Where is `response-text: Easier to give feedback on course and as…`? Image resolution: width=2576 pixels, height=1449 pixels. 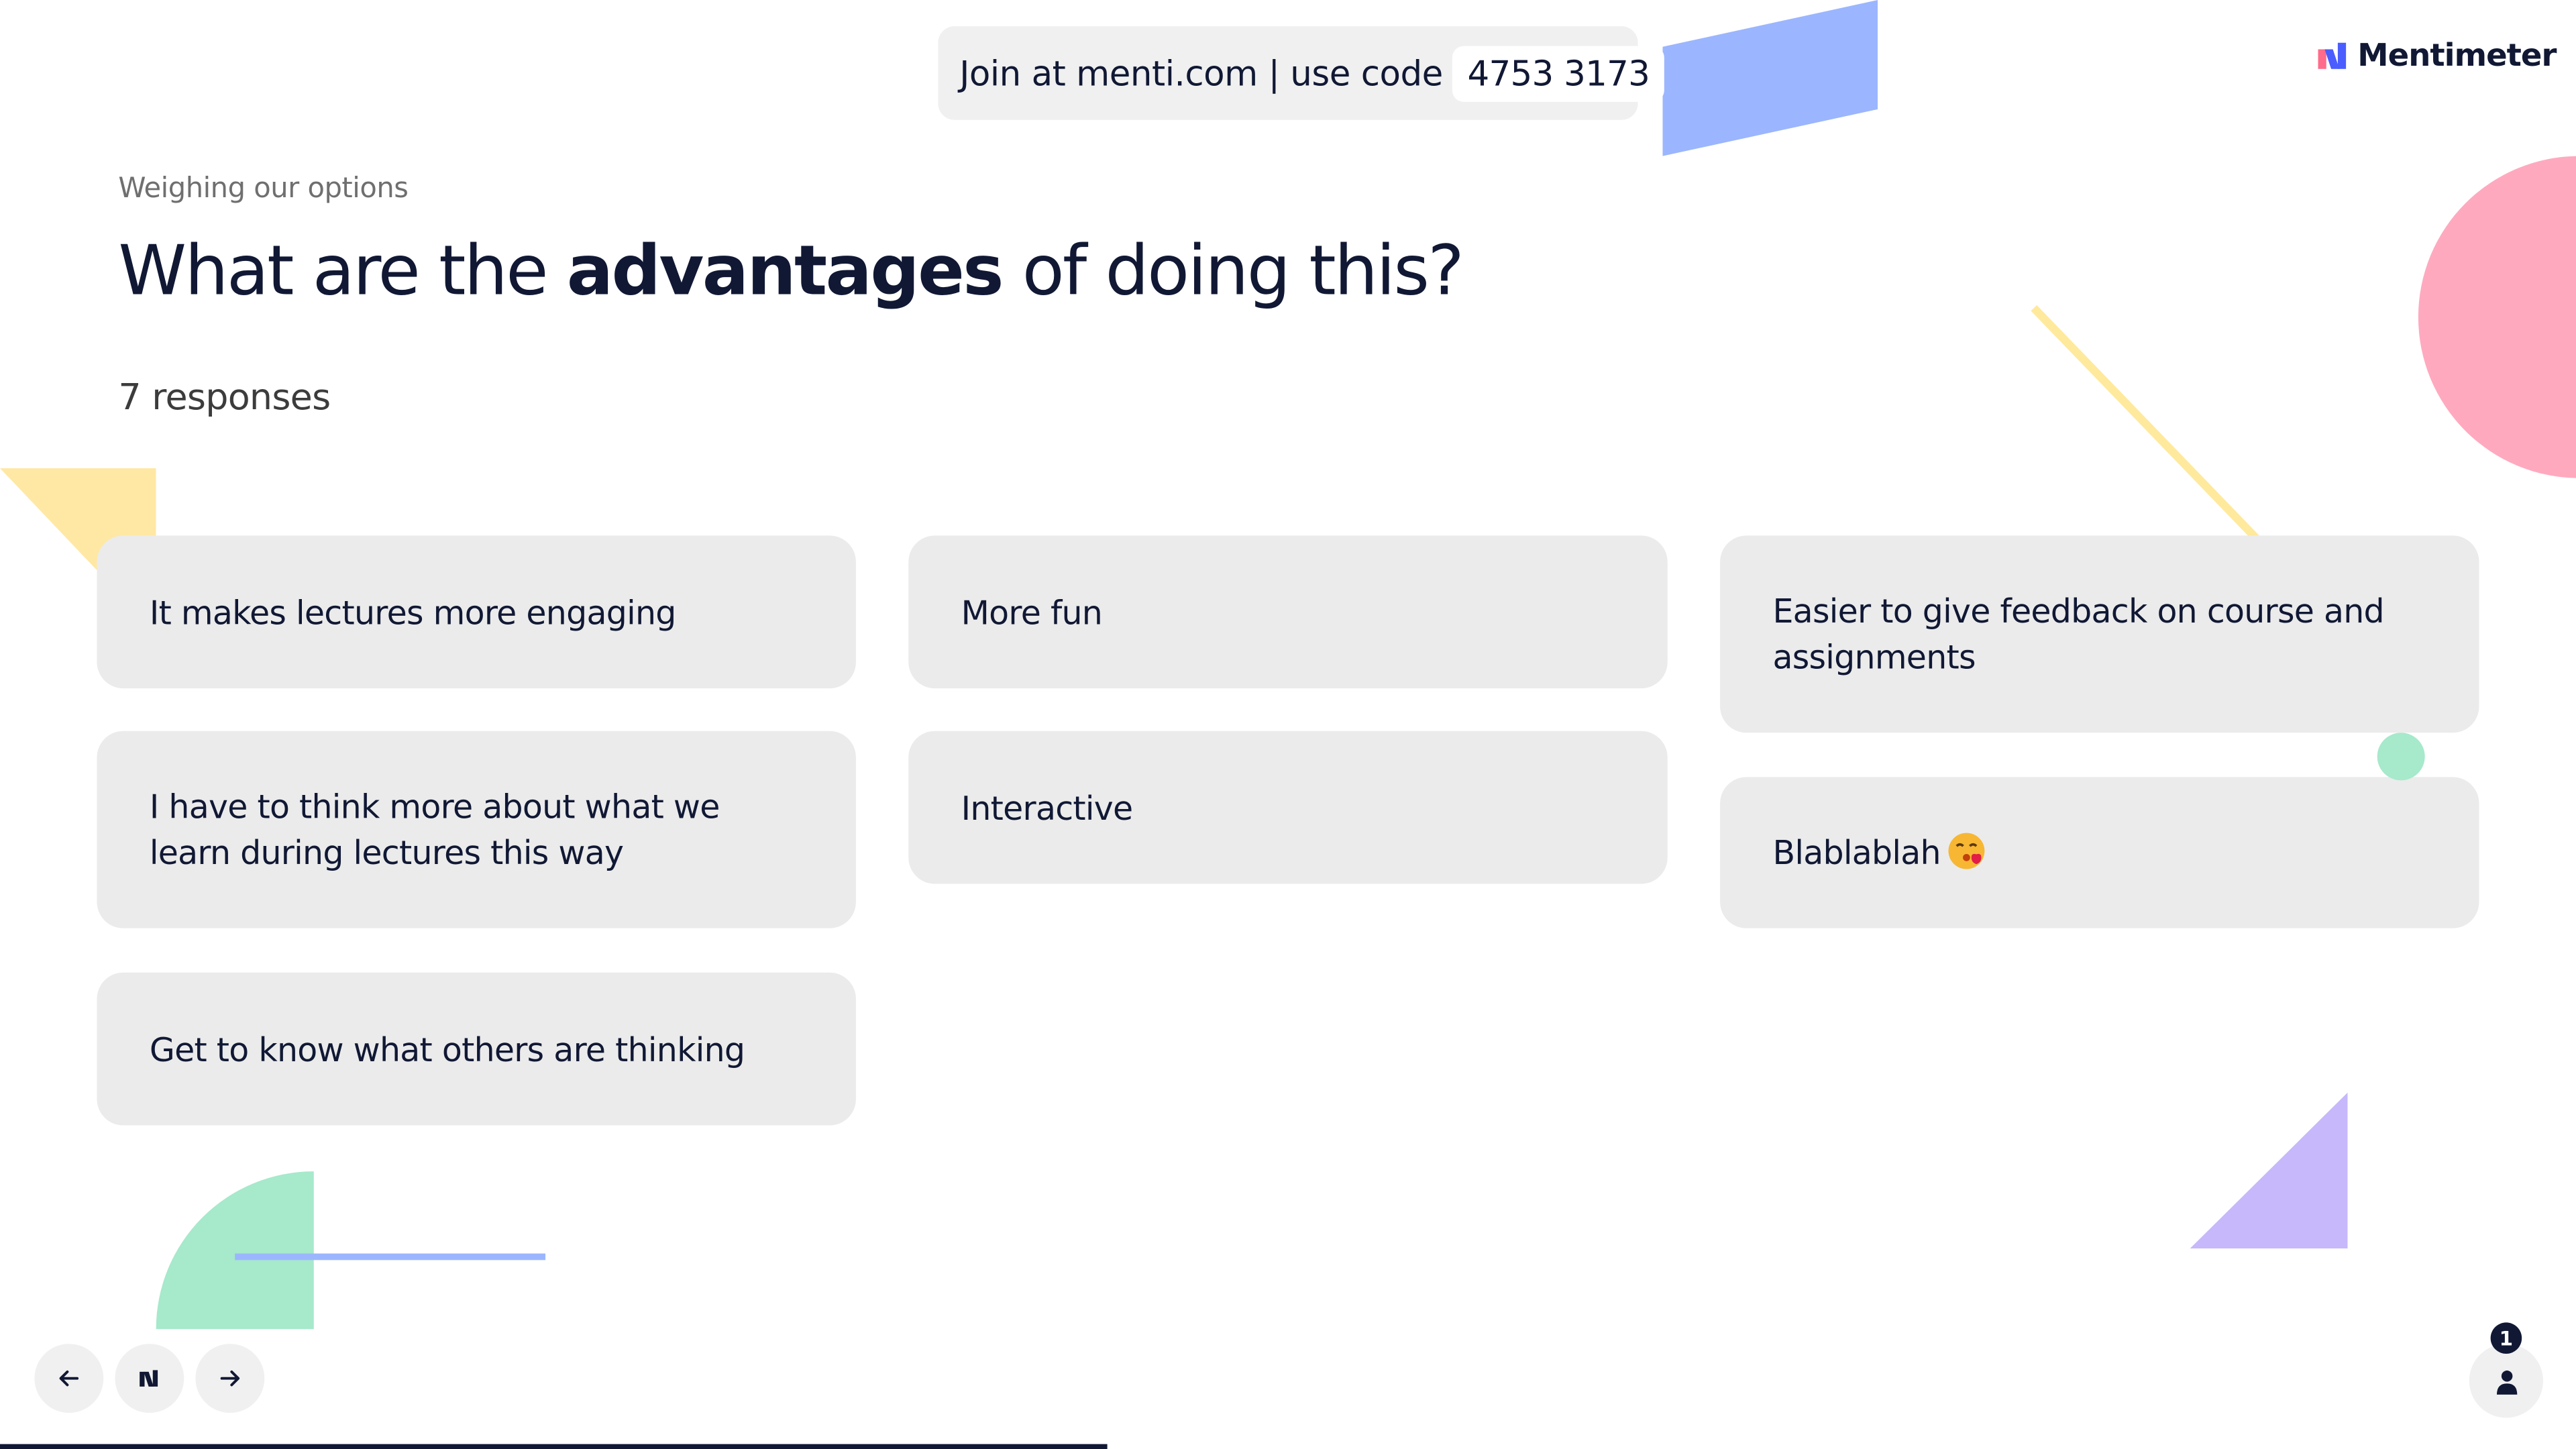 response-text: Easier to give feedback on course and as… is located at coordinates (2078, 634).